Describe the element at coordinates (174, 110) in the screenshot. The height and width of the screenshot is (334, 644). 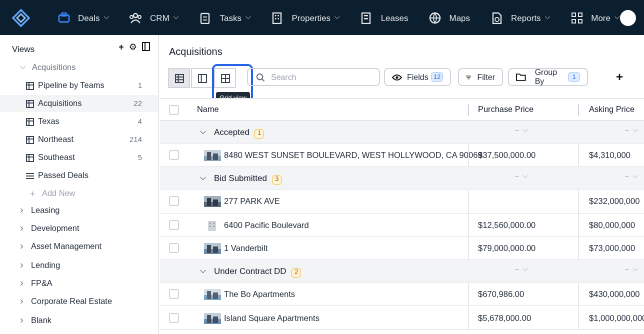
I see `select-all-checkbox` at that location.